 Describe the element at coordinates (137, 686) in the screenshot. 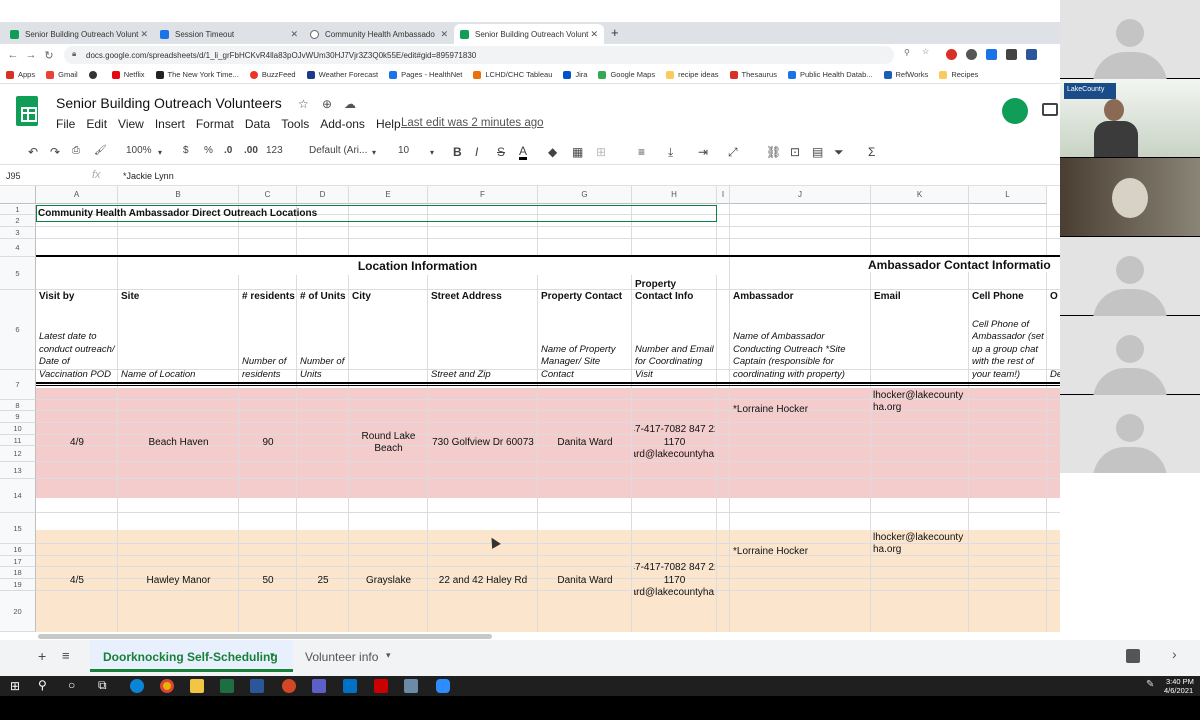

I see `edge-icon` at that location.